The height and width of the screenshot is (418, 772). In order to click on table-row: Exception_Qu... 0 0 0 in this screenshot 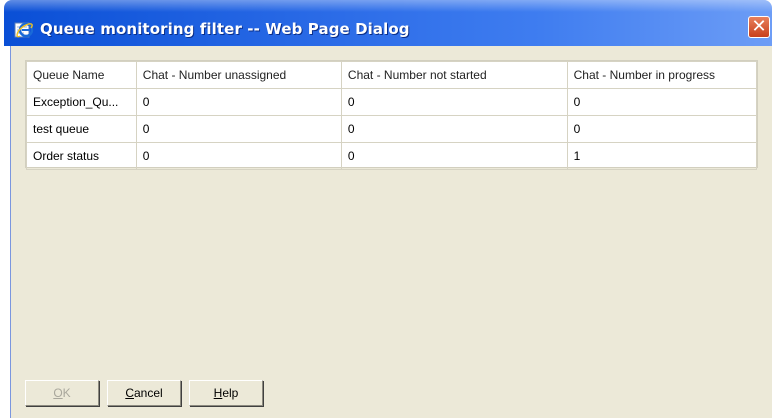, I will do `click(392, 102)`.